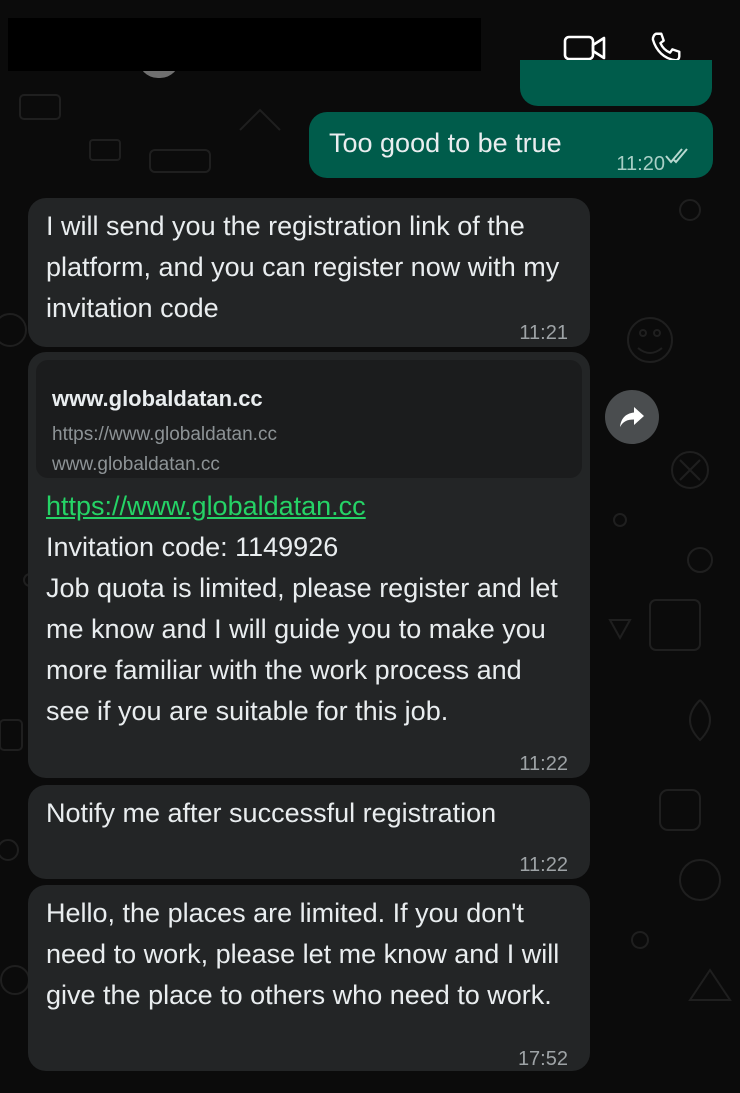 The height and width of the screenshot is (1093, 740). Describe the element at coordinates (136, 464) in the screenshot. I see `link-preview-host: www.globaldatan.cc` at that location.